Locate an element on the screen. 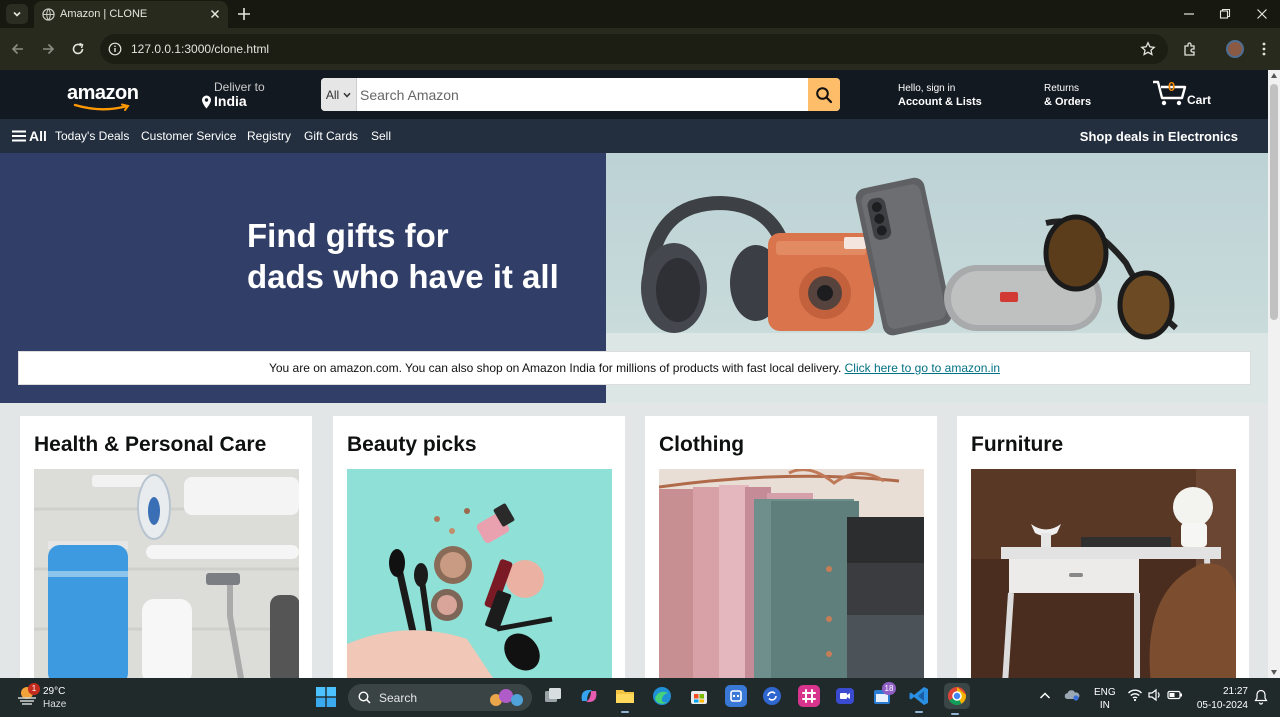 This screenshot has width=1280, height=717. language-indicator: ENG IN is located at coordinates (1105, 699).